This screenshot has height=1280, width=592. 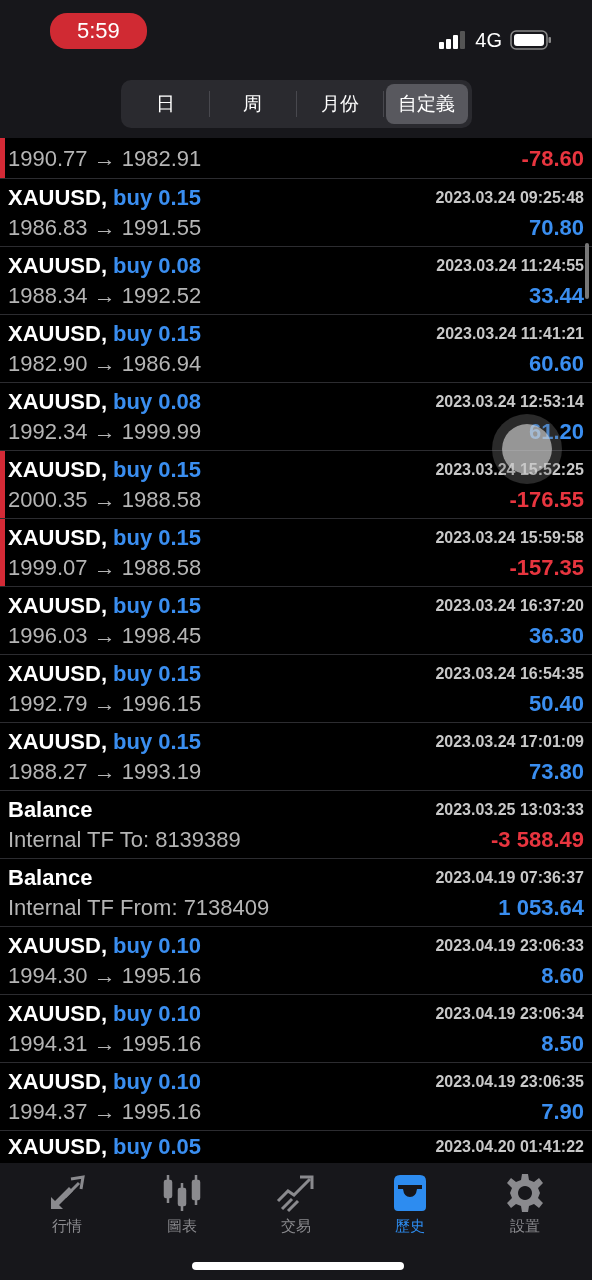 What do you see at coordinates (295, 1193) in the screenshot?
I see `trend-arrow-icon` at bounding box center [295, 1193].